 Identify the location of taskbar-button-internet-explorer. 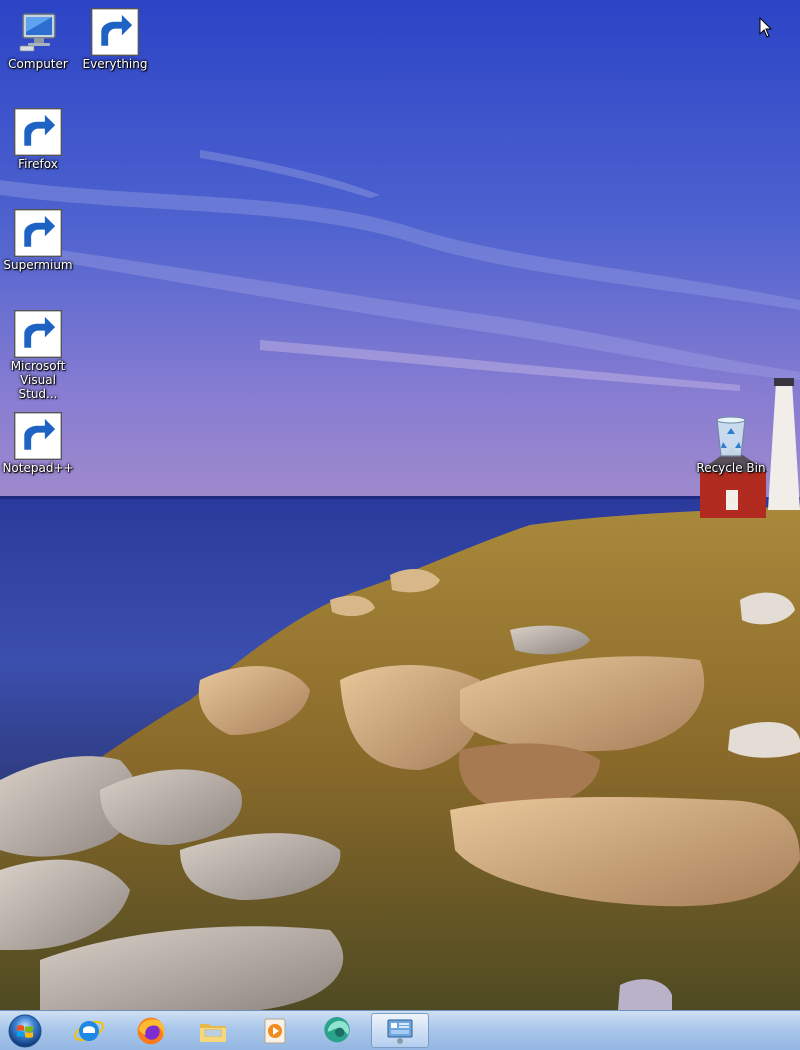
(89, 1030).